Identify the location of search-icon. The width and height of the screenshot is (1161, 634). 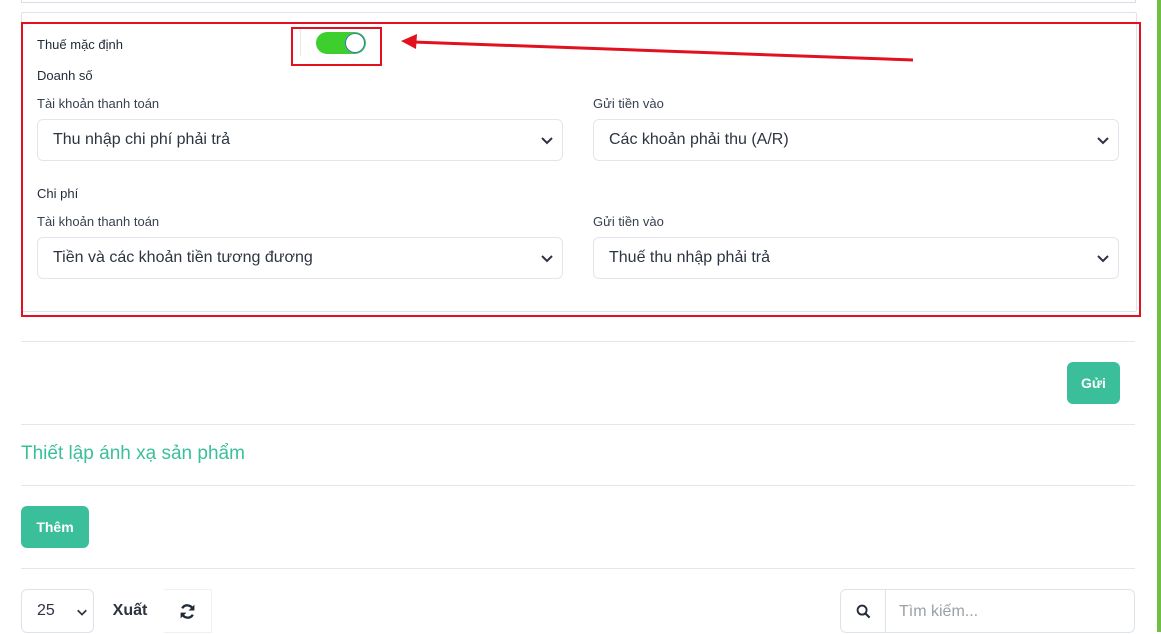
(863, 611).